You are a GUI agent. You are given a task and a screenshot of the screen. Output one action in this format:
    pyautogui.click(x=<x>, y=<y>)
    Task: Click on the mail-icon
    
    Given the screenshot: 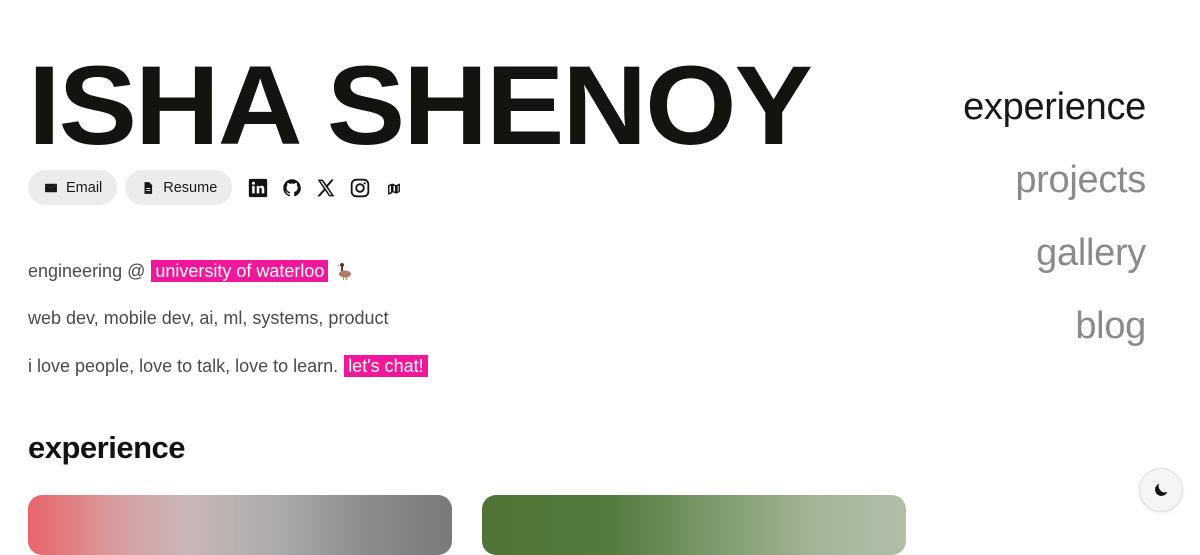 What is the action you would take?
    pyautogui.click(x=51, y=187)
    